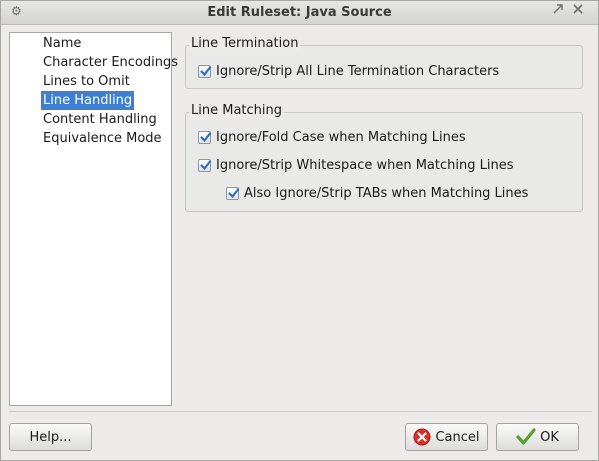 The image size is (599, 461). I want to click on title-bar: ⚙ Edit Ruleset: Java Source, so click(299, 13).